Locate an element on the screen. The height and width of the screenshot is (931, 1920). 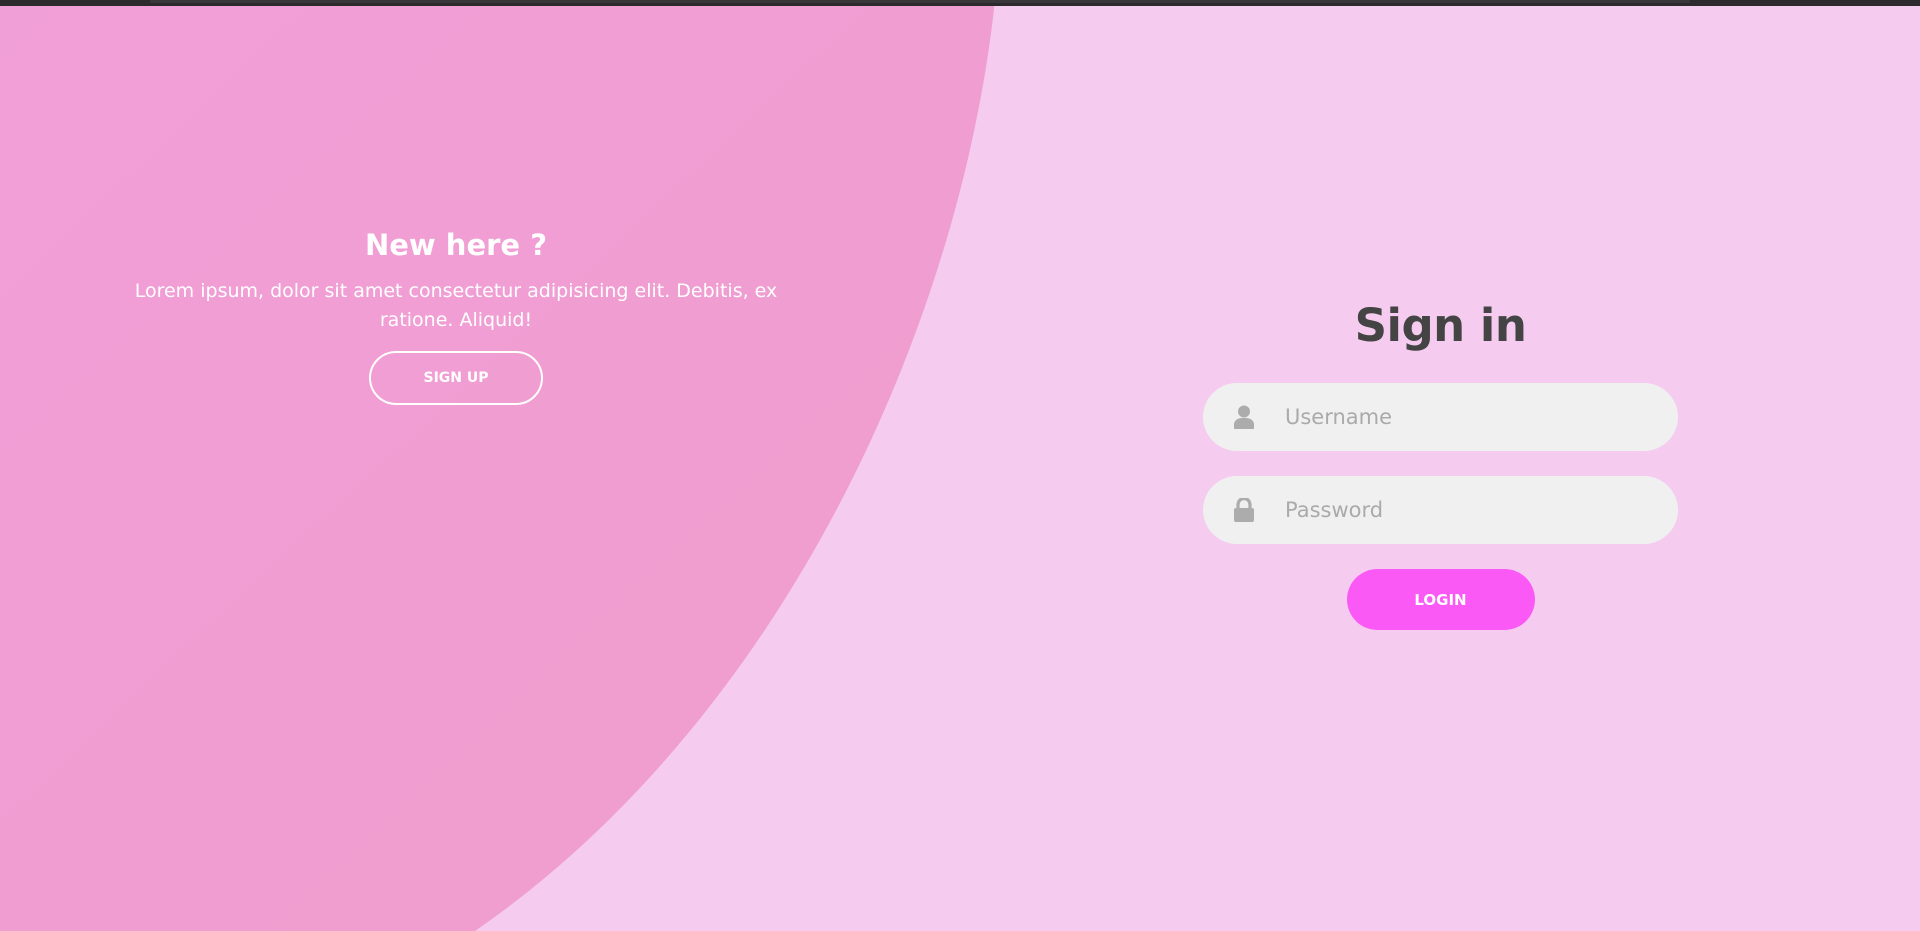
password-field is located at coordinates (1440, 510).